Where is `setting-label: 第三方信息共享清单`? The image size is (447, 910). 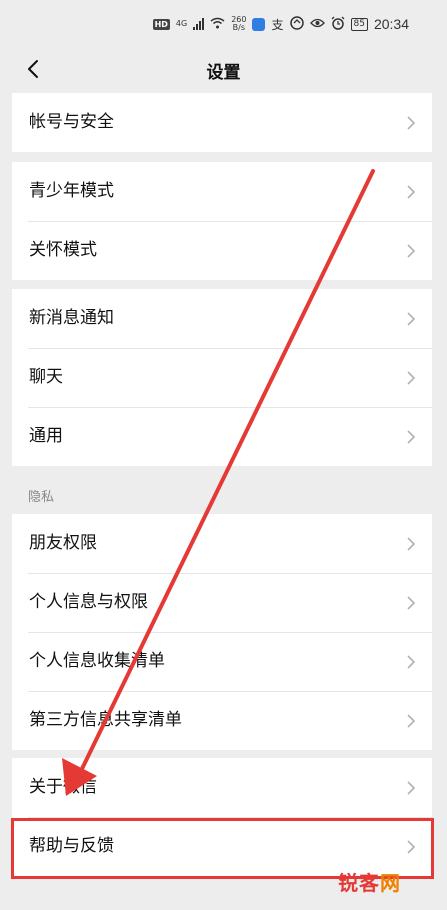
setting-label: 第三方信息共享清单 is located at coordinates (105, 720).